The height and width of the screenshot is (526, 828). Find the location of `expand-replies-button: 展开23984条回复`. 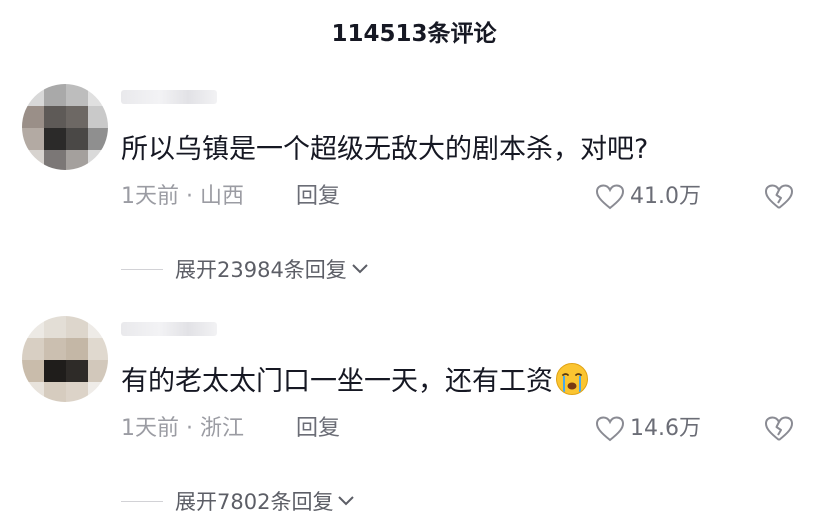

expand-replies-button: 展开23984条回复 is located at coordinates (245, 269).